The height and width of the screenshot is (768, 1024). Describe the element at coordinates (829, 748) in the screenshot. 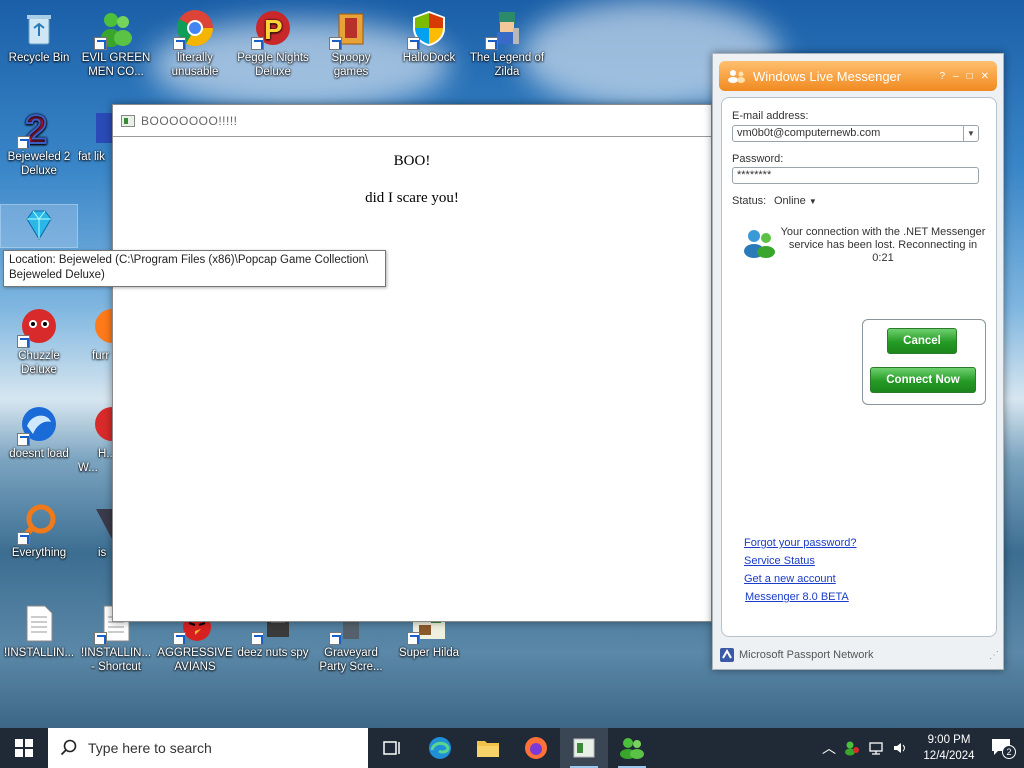

I see `chevron-up-icon: ︿` at that location.